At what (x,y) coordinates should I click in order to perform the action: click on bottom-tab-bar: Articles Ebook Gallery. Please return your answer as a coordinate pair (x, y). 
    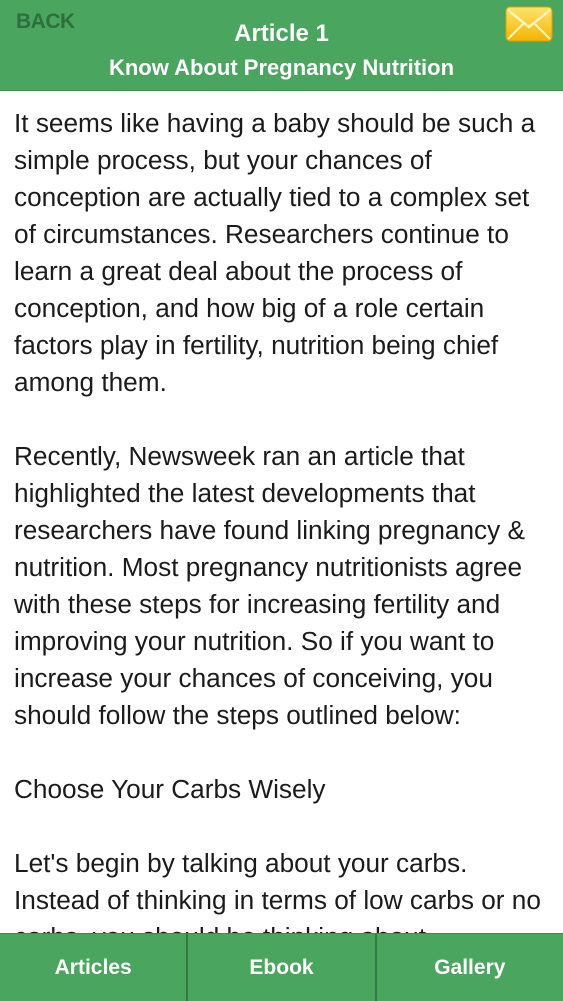
    Looking at the image, I should click on (281, 967).